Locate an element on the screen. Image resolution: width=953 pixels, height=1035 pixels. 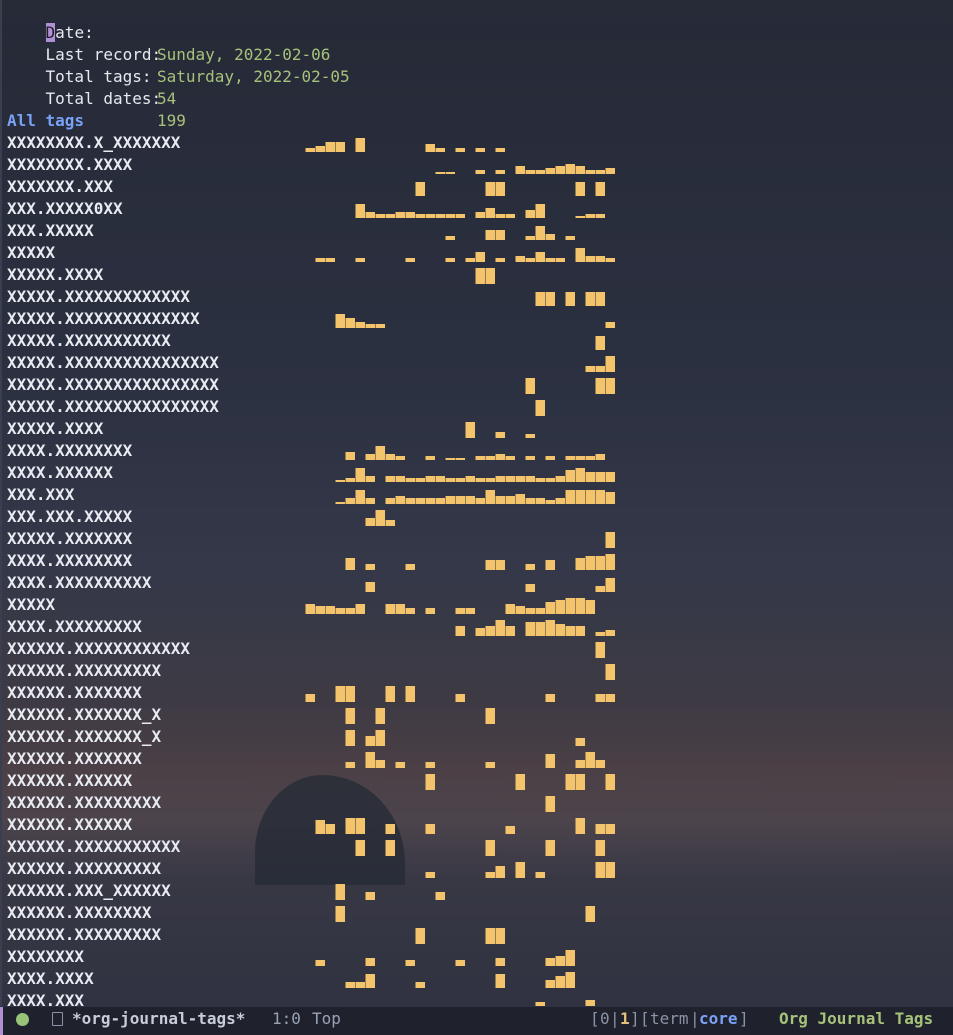
cursor-position: 1:0 is located at coordinates (286, 1018).